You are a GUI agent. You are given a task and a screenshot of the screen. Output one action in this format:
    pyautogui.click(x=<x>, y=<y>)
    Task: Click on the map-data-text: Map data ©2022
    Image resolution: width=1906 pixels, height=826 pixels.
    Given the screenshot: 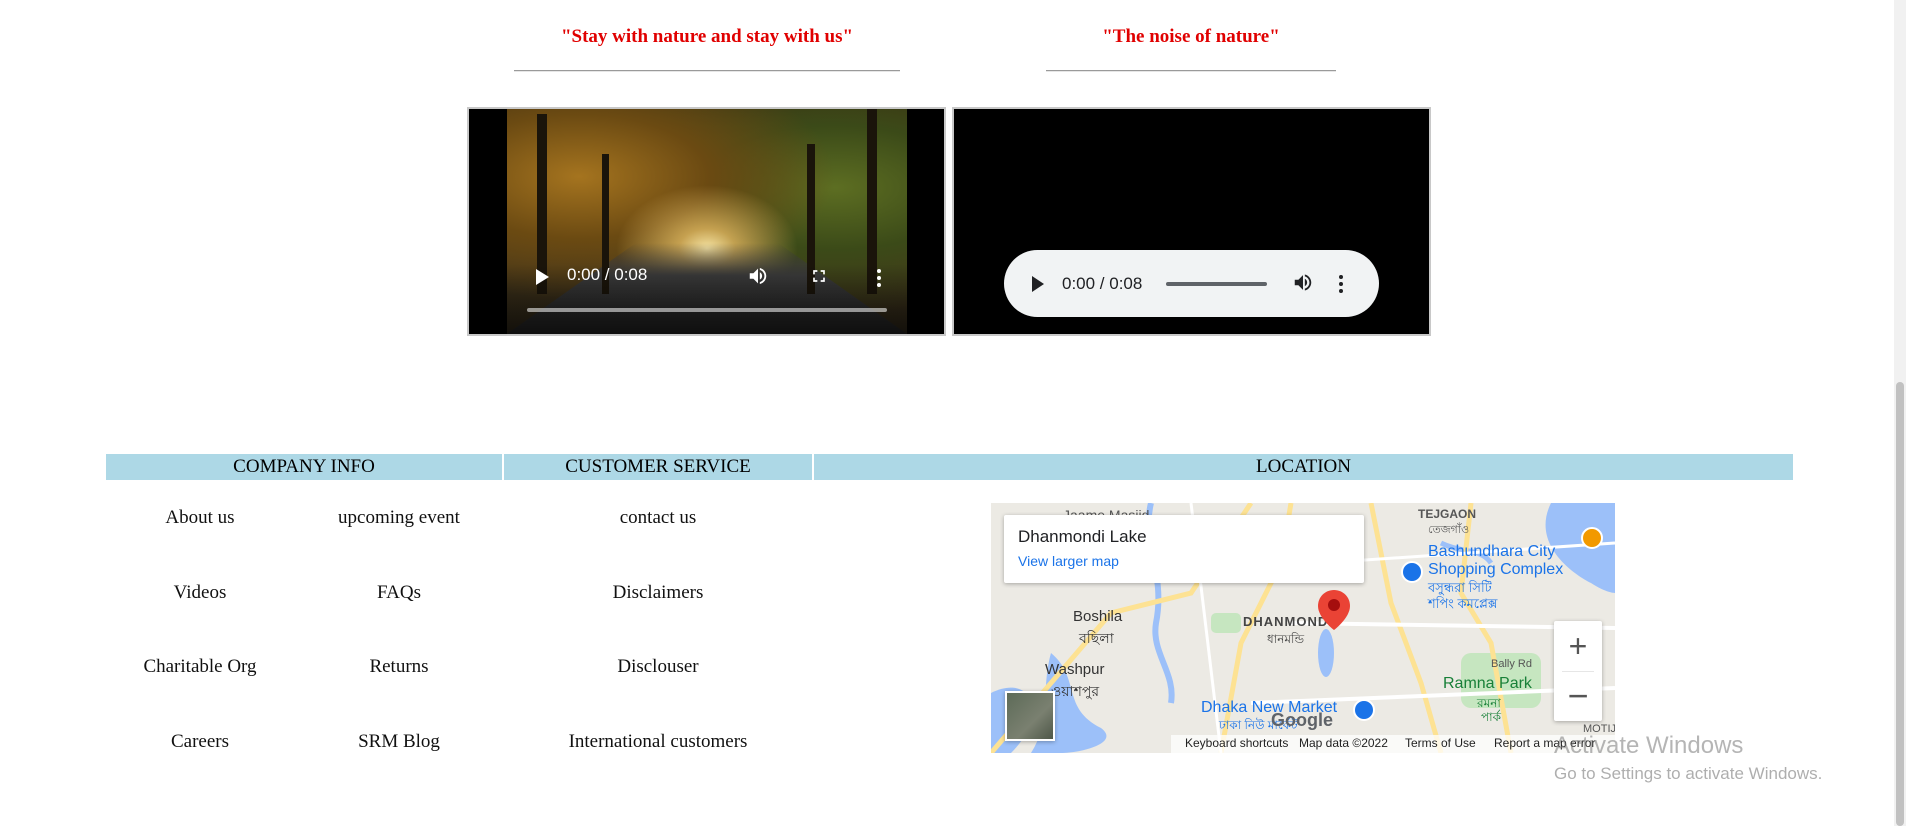 What is the action you would take?
    pyautogui.click(x=1343, y=743)
    